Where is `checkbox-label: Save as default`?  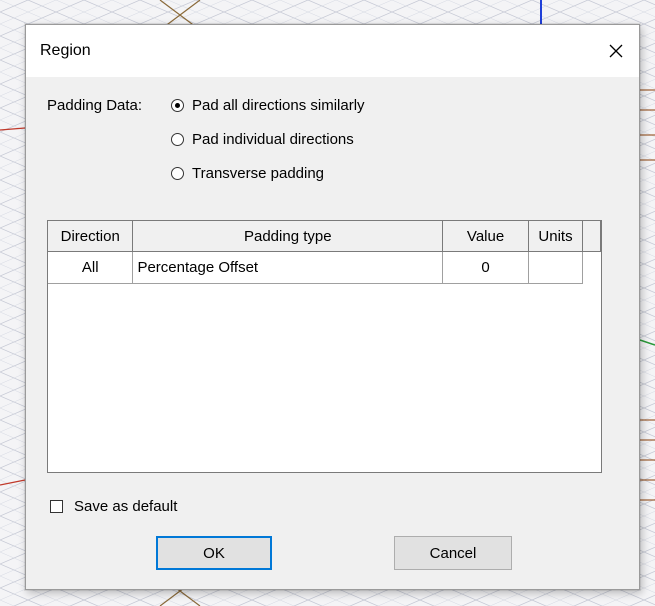 checkbox-label: Save as default is located at coordinates (126, 506).